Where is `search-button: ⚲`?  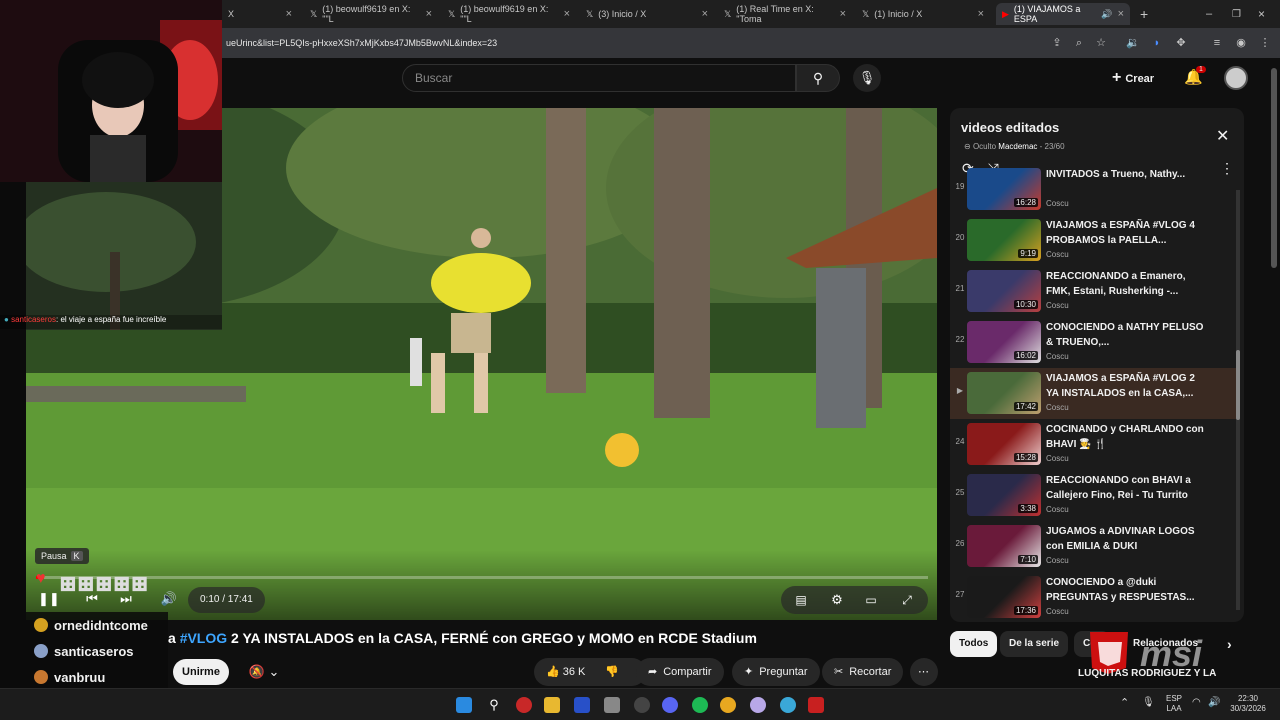
search-button: ⚲ is located at coordinates (818, 78).